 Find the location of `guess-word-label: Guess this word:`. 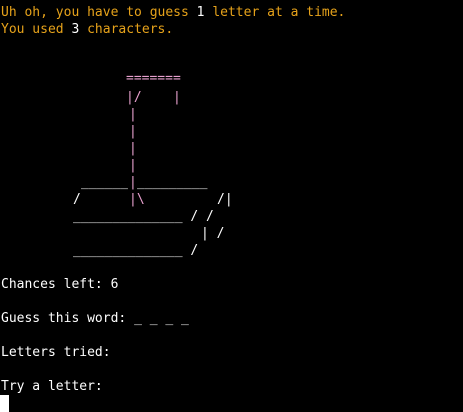

guess-word-label: Guess this word: is located at coordinates (64, 318).